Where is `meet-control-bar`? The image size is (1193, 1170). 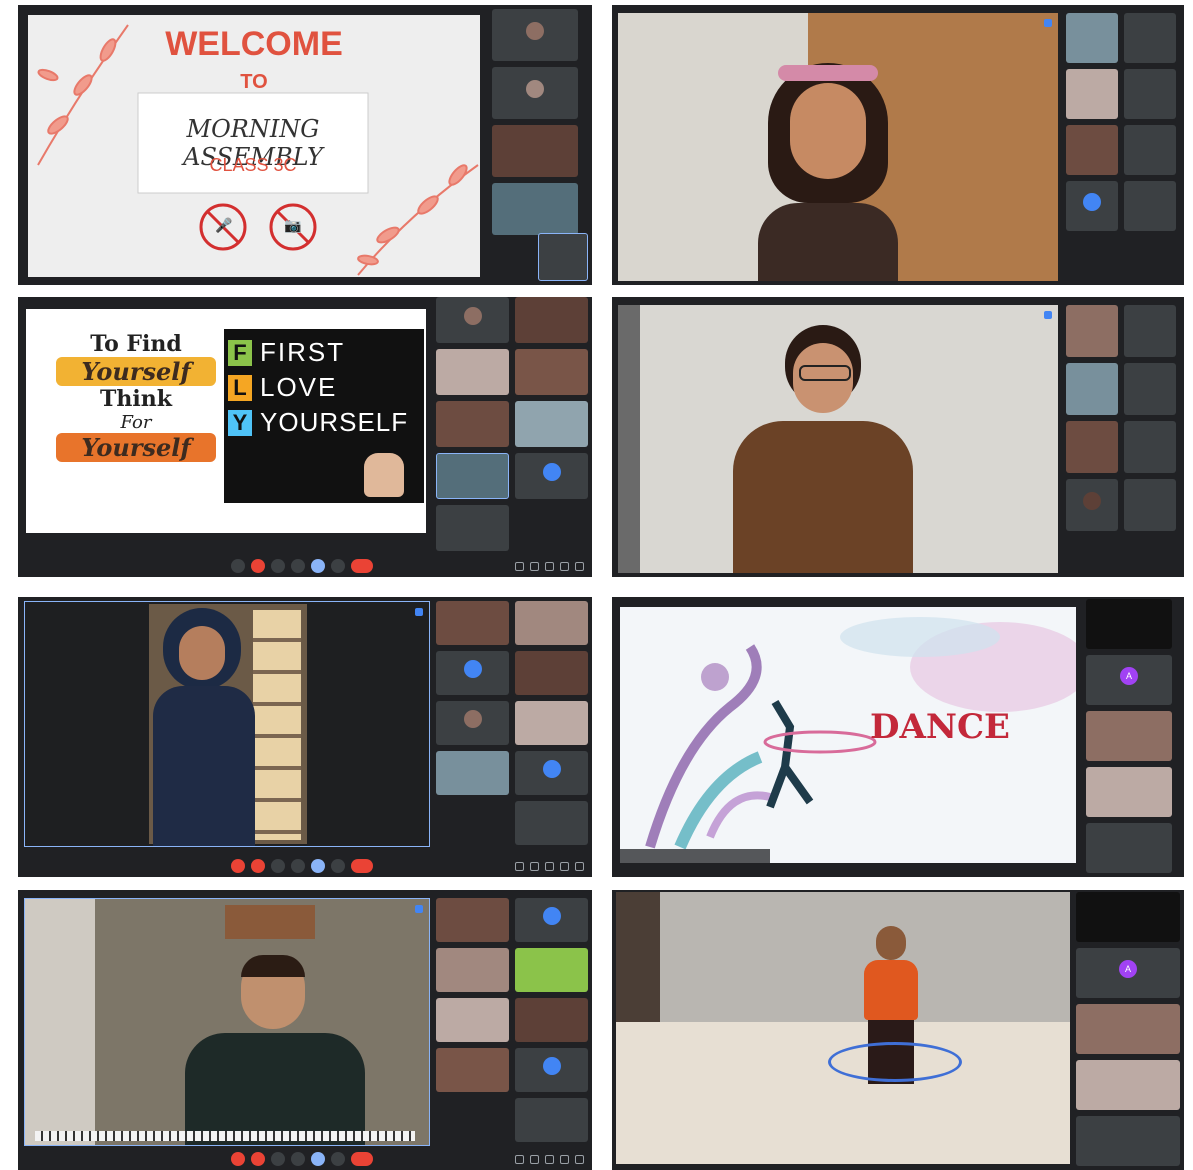
meet-control-bar is located at coordinates (305, 566).